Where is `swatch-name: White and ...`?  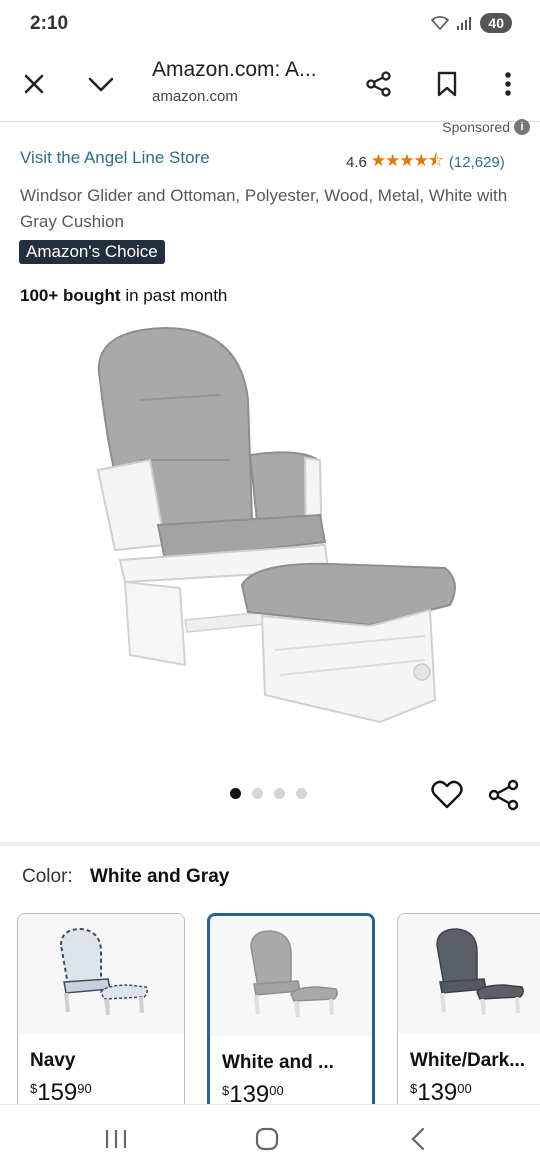 swatch-name: White and ... is located at coordinates (278, 1062).